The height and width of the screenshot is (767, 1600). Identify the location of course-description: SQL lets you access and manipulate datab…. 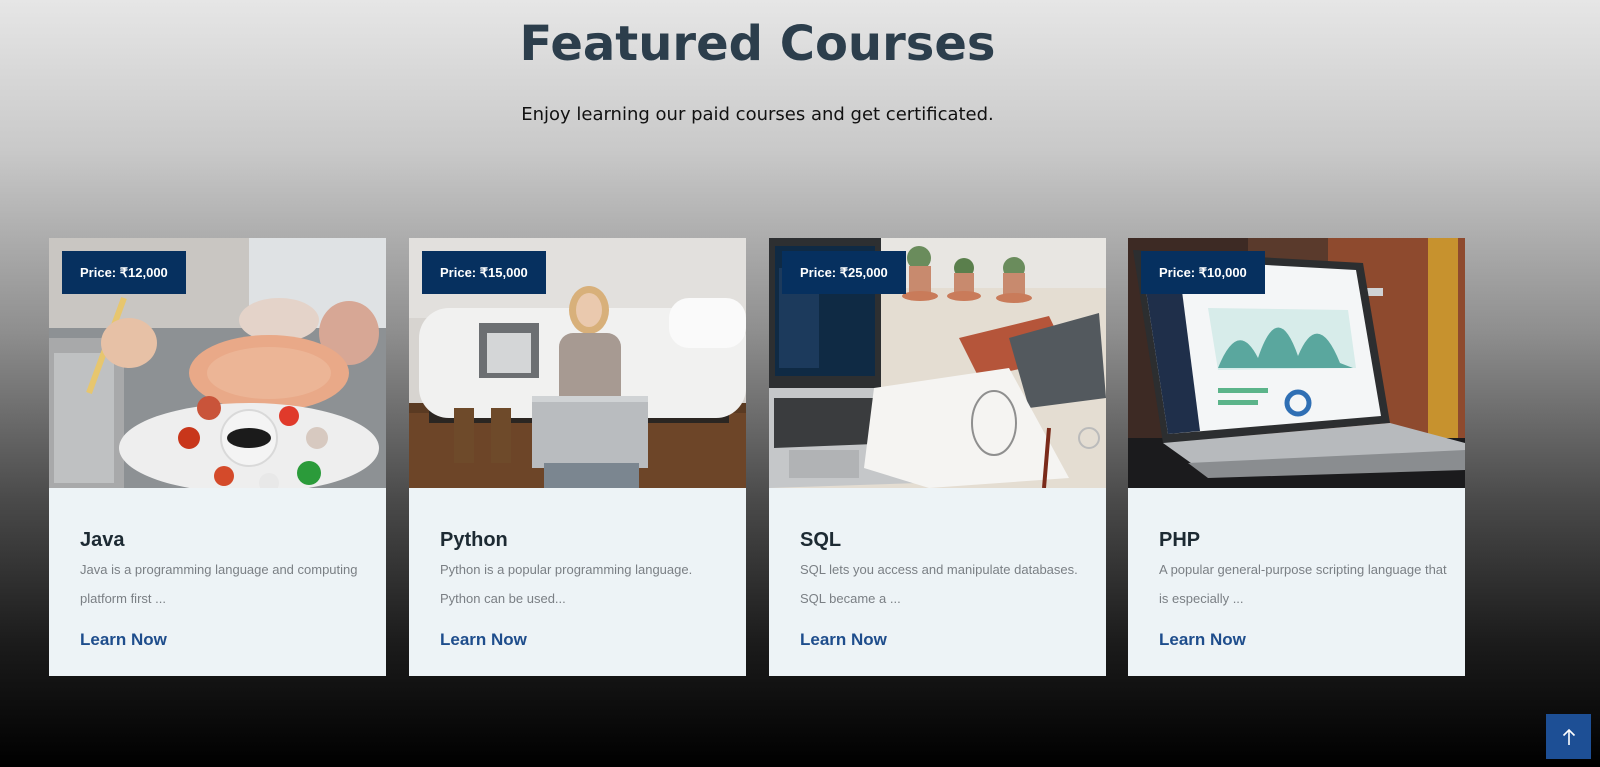
(939, 584).